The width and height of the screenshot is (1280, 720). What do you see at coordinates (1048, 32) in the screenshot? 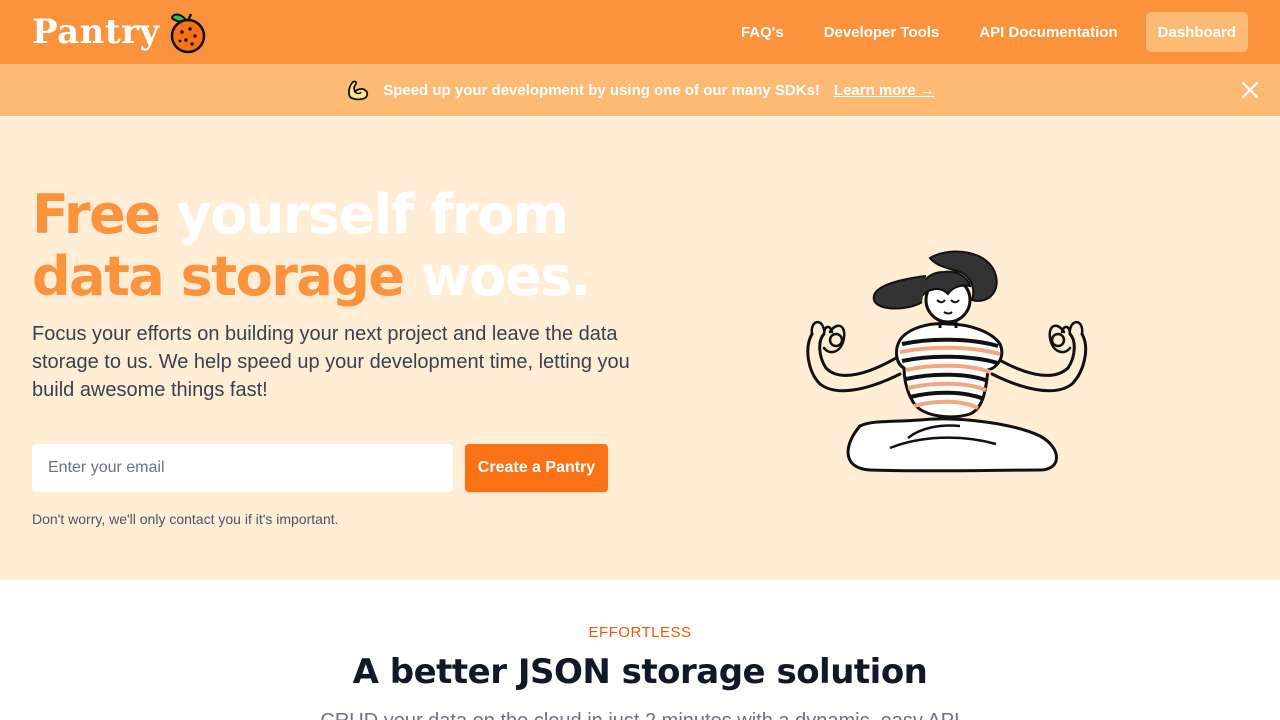
I see `nav-link-api-documentation: API Documentation` at bounding box center [1048, 32].